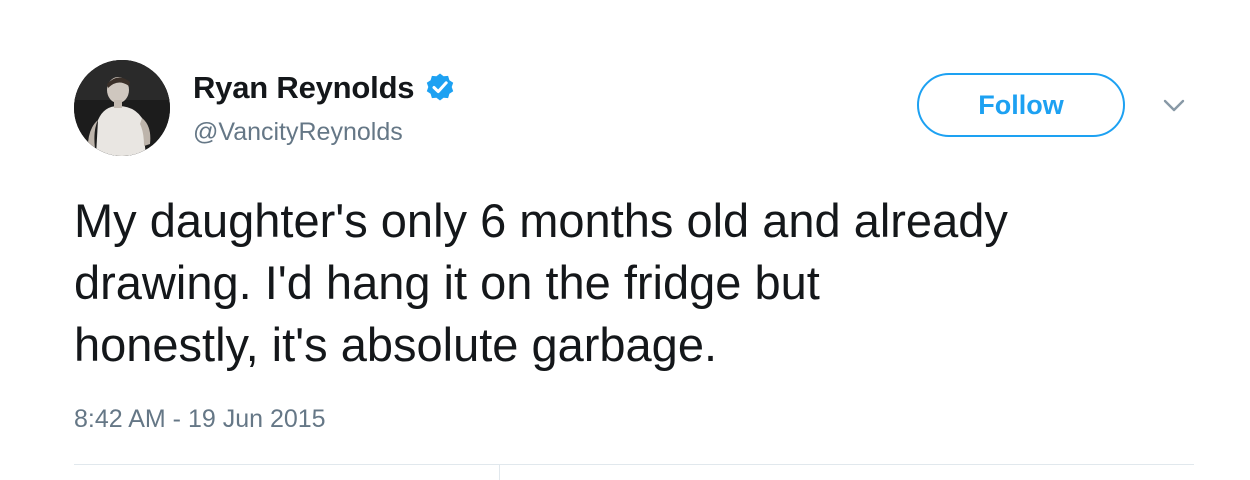 The height and width of the screenshot is (480, 1250). I want to click on tweet-text-line: honestly, it's absolute garbage., so click(396, 344).